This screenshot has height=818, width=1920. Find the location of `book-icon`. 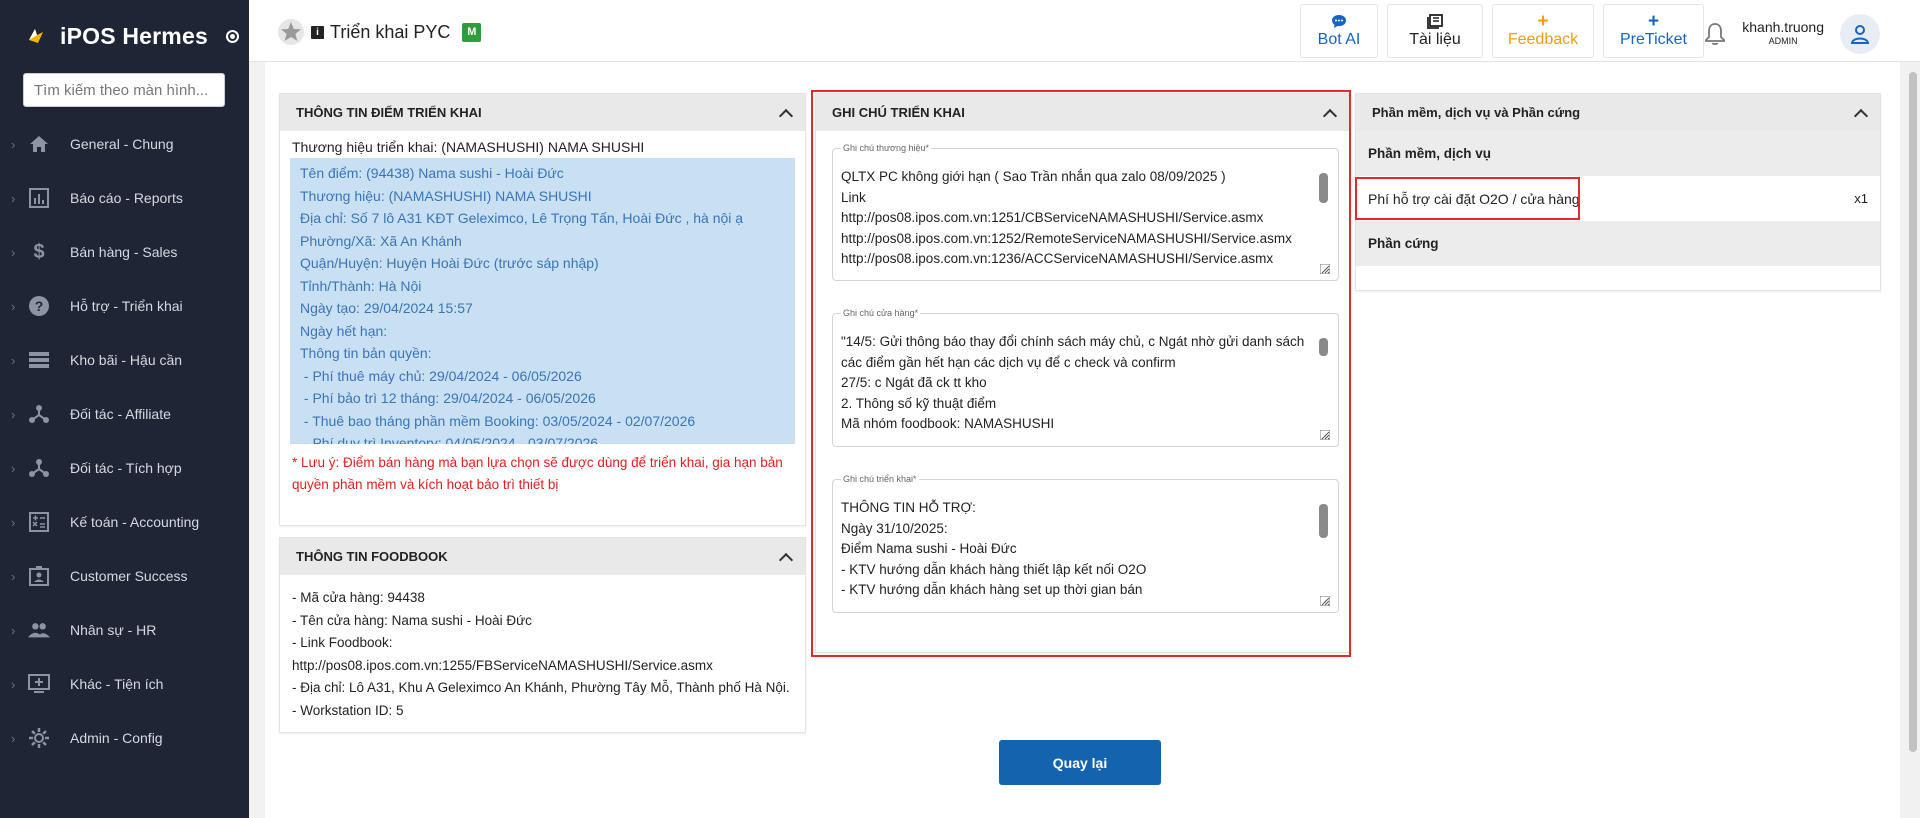

book-icon is located at coordinates (1435, 22).